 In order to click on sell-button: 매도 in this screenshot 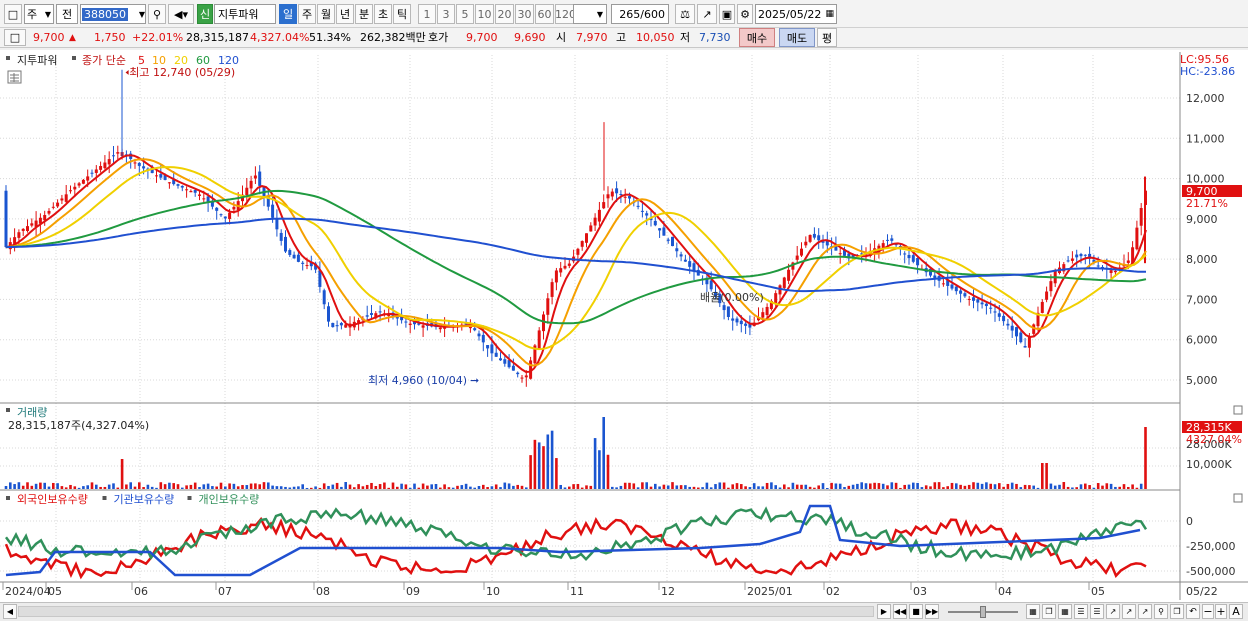, I will do `click(797, 37)`.